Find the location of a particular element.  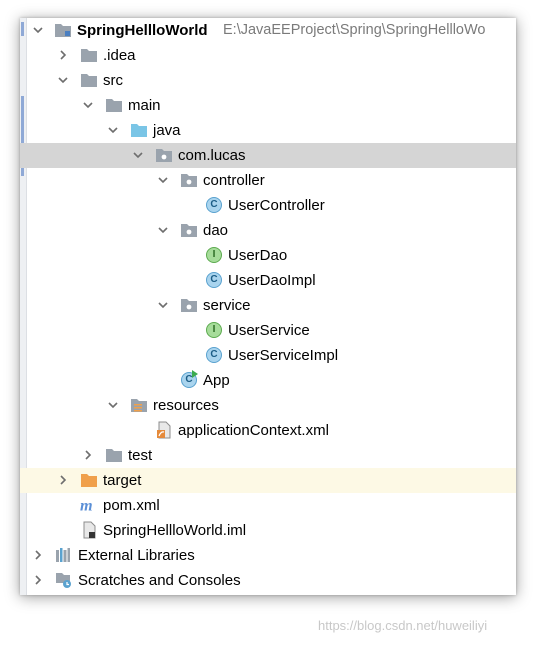

svg-text: m is located at coordinates (86, 505).